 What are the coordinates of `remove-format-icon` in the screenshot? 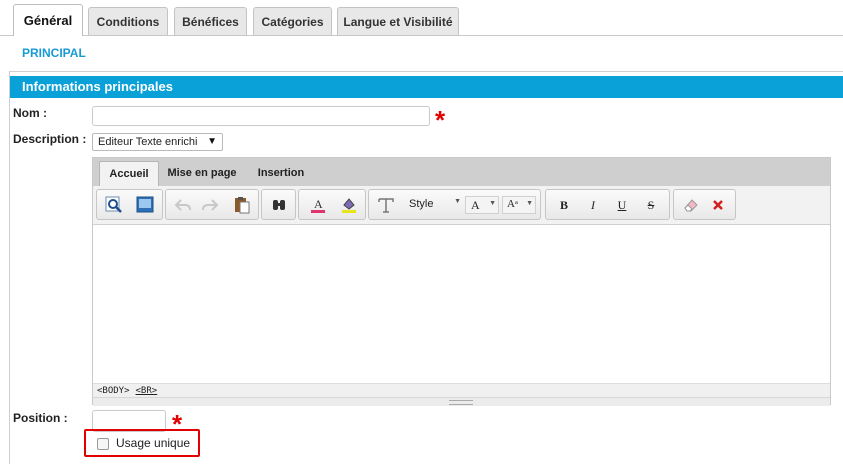 It's located at (718, 205).